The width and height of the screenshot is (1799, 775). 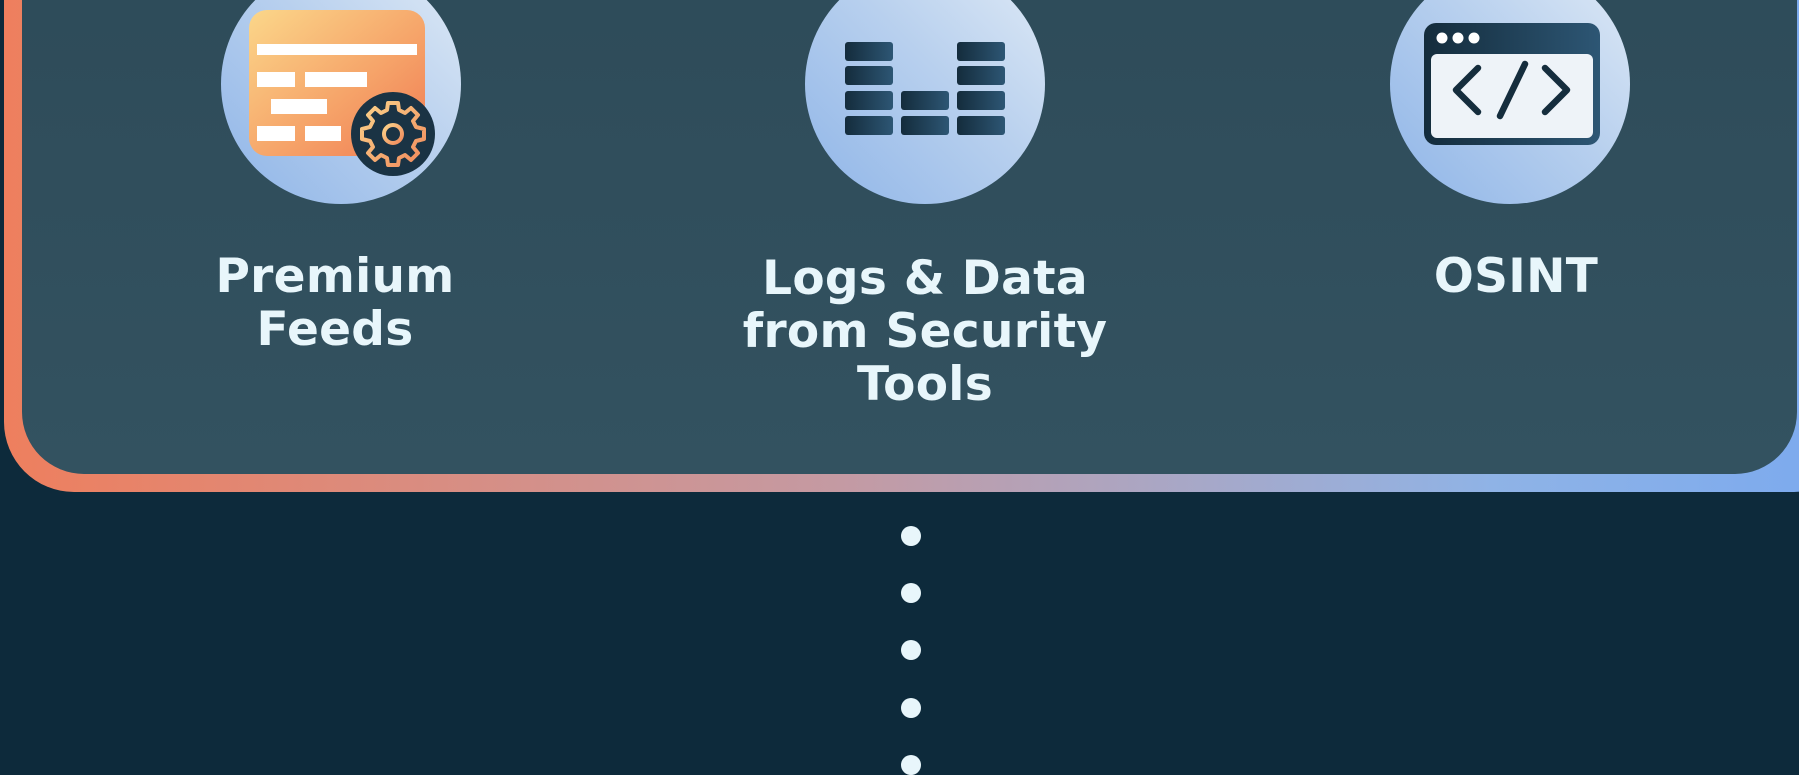 What do you see at coordinates (925, 102) in the screenshot?
I see `log-bars-icon` at bounding box center [925, 102].